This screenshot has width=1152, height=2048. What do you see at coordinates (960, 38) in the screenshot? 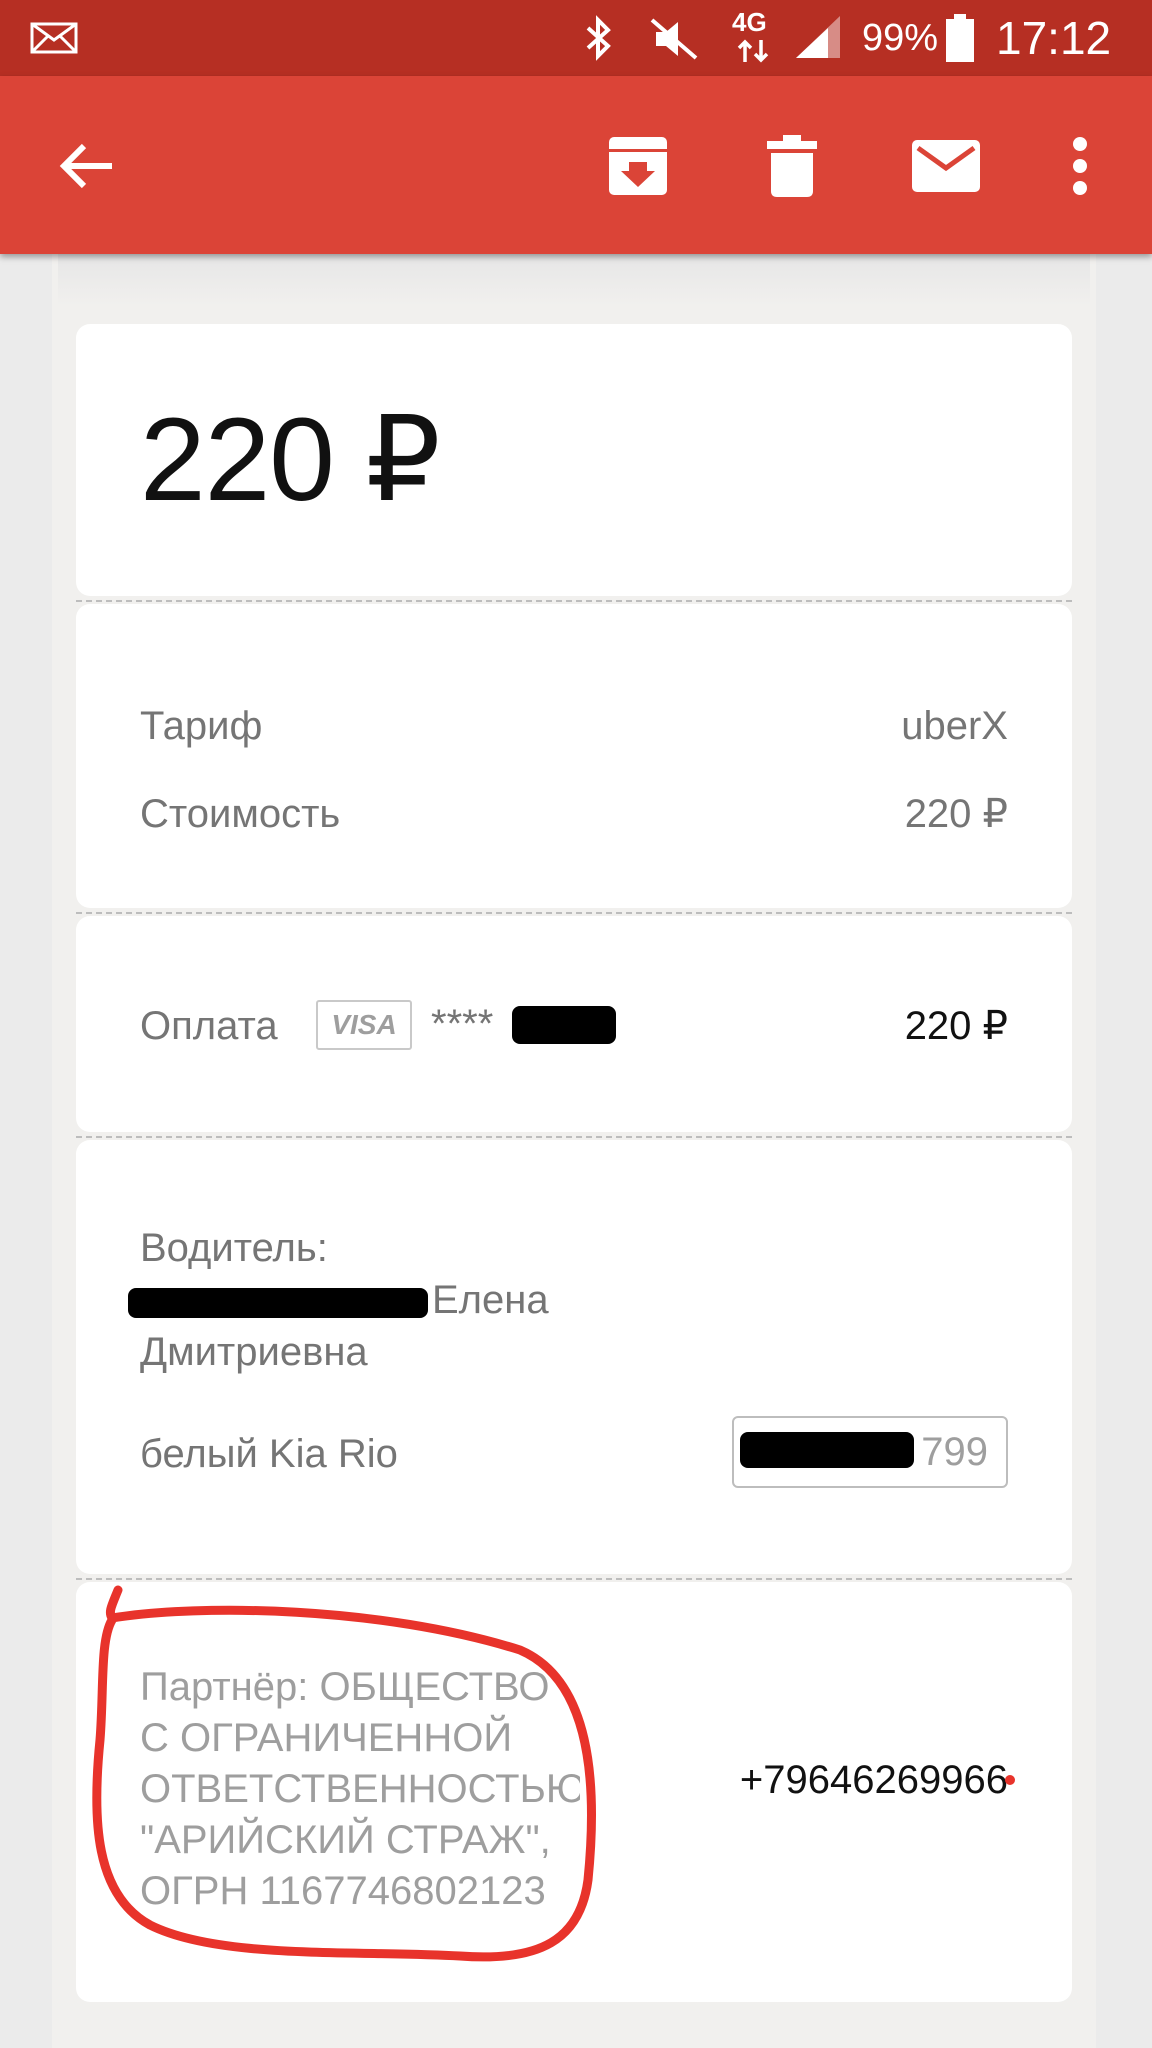
I see `battery-icon` at bounding box center [960, 38].